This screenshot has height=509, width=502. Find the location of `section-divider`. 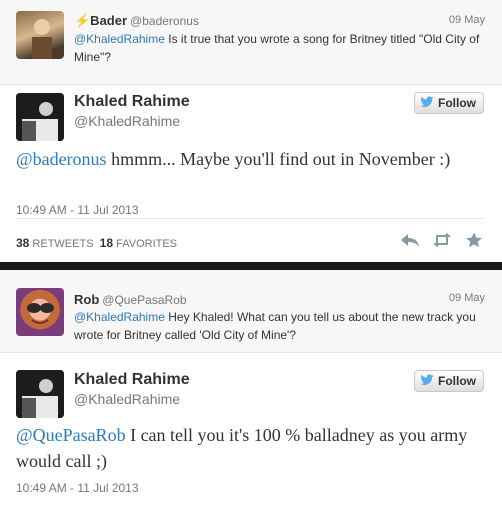

section-divider is located at coordinates (251, 266).